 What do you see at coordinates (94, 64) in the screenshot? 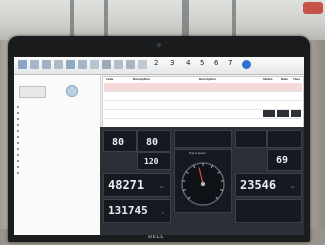
I see `report-icon` at bounding box center [94, 64].